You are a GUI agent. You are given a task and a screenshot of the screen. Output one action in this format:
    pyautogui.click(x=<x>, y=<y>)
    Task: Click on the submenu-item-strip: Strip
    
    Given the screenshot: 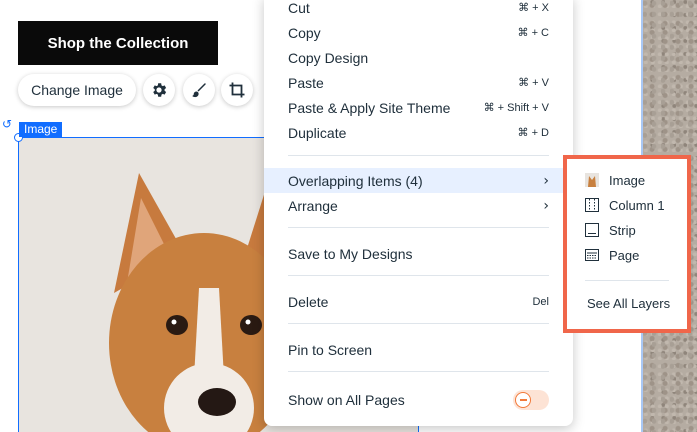 What is the action you would take?
    pyautogui.click(x=627, y=230)
    